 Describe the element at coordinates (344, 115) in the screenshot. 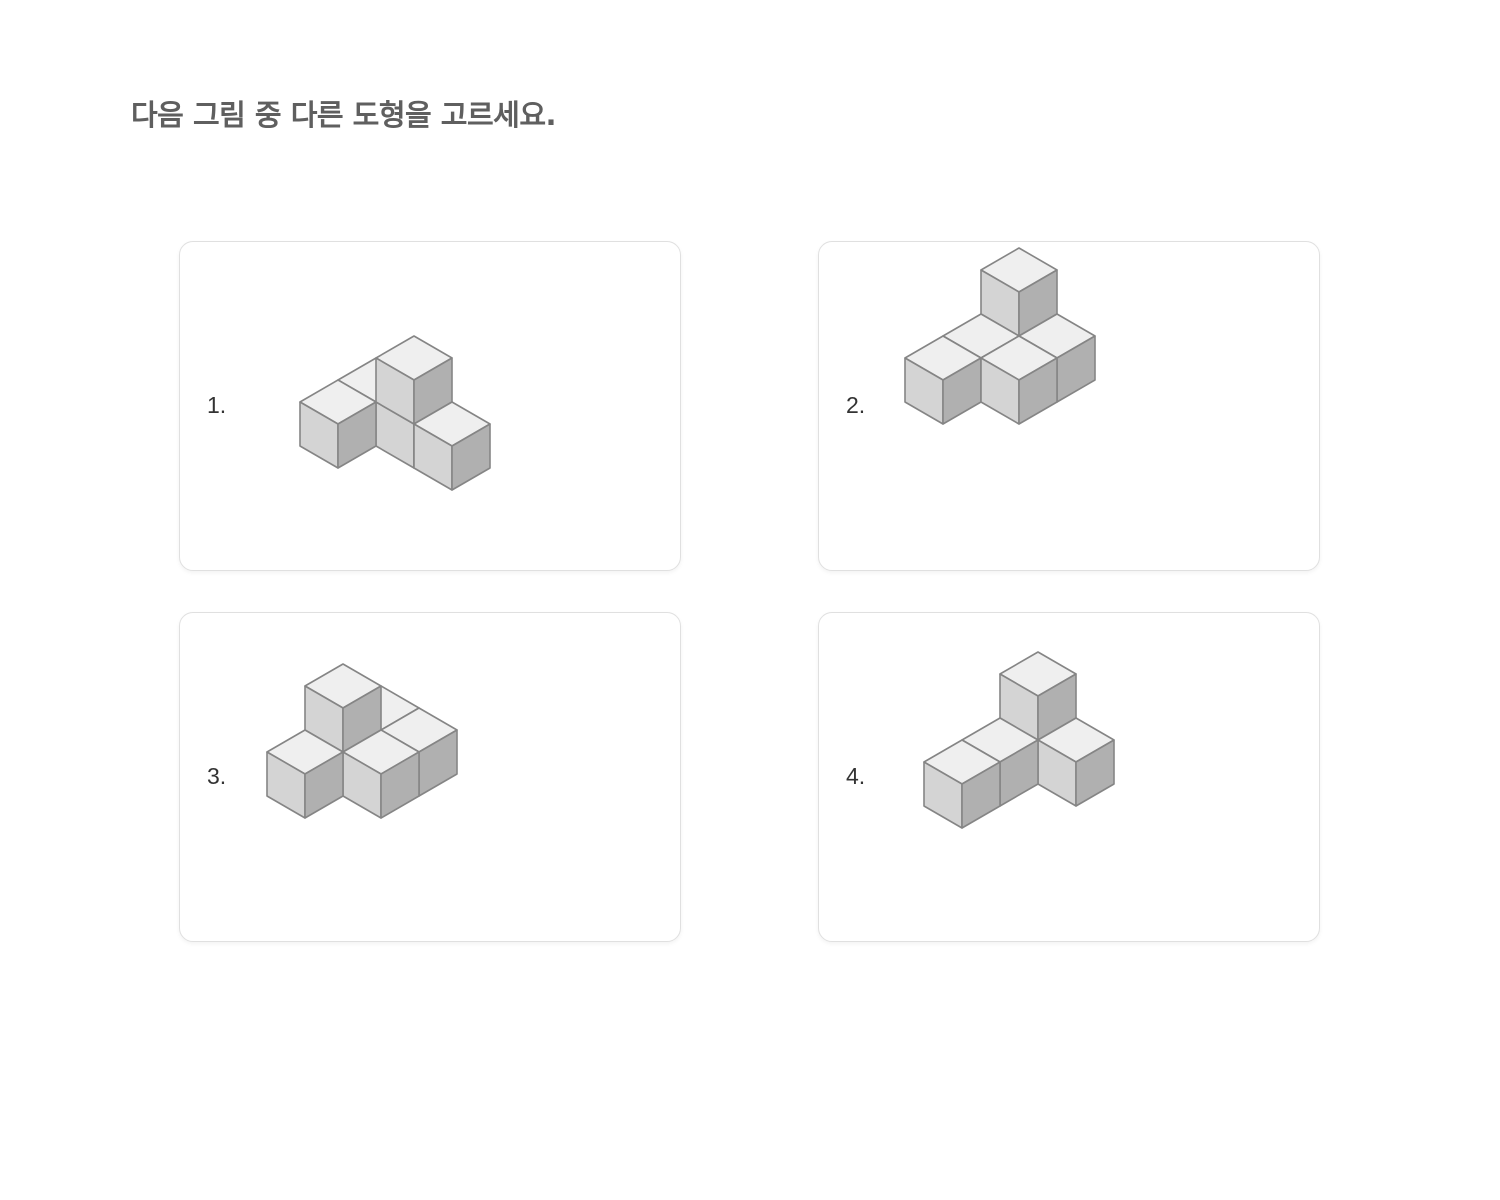

I see `question-text: 다음 그림 중 다른 도형을 고르세요.` at that location.